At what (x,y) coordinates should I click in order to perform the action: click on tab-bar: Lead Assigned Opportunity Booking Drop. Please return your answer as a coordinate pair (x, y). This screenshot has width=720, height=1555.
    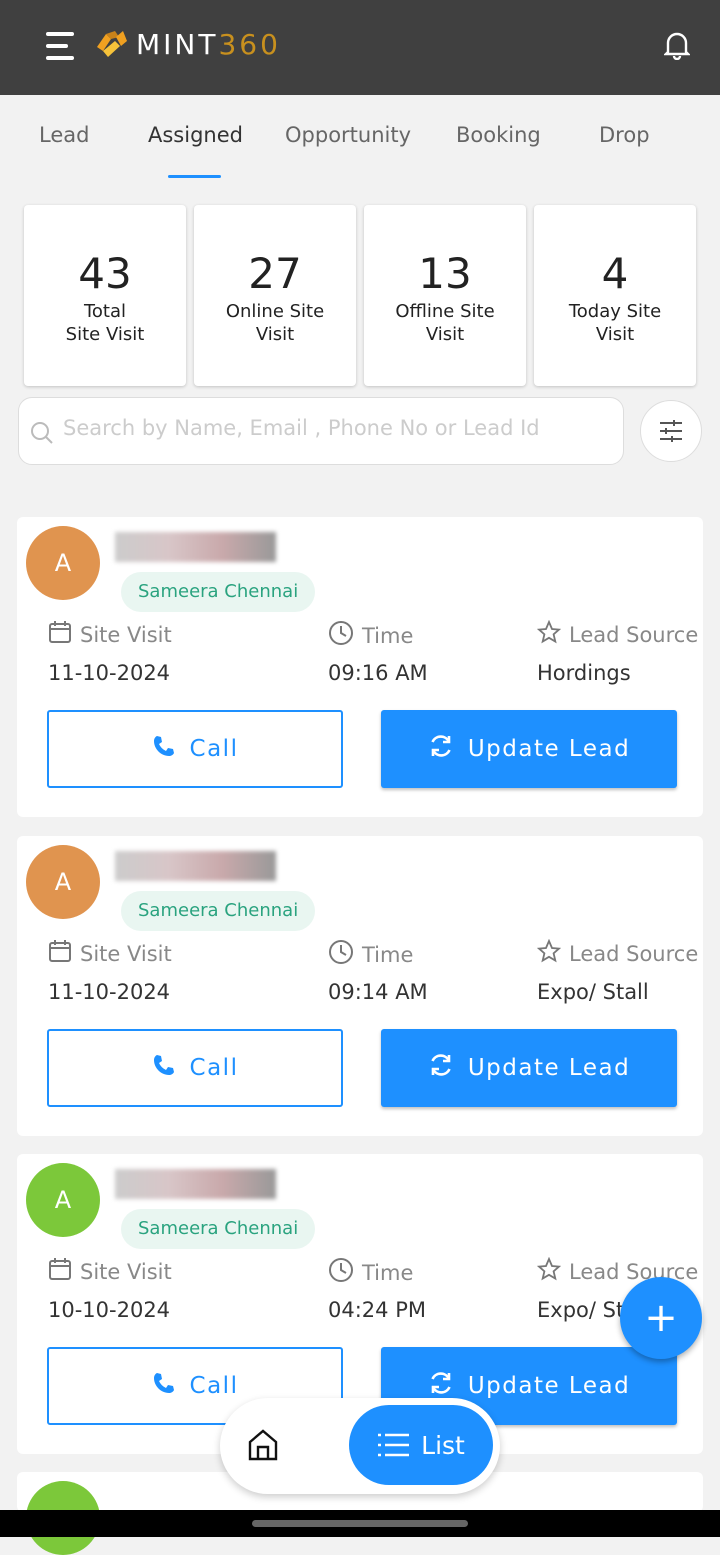
    Looking at the image, I should click on (360, 140).